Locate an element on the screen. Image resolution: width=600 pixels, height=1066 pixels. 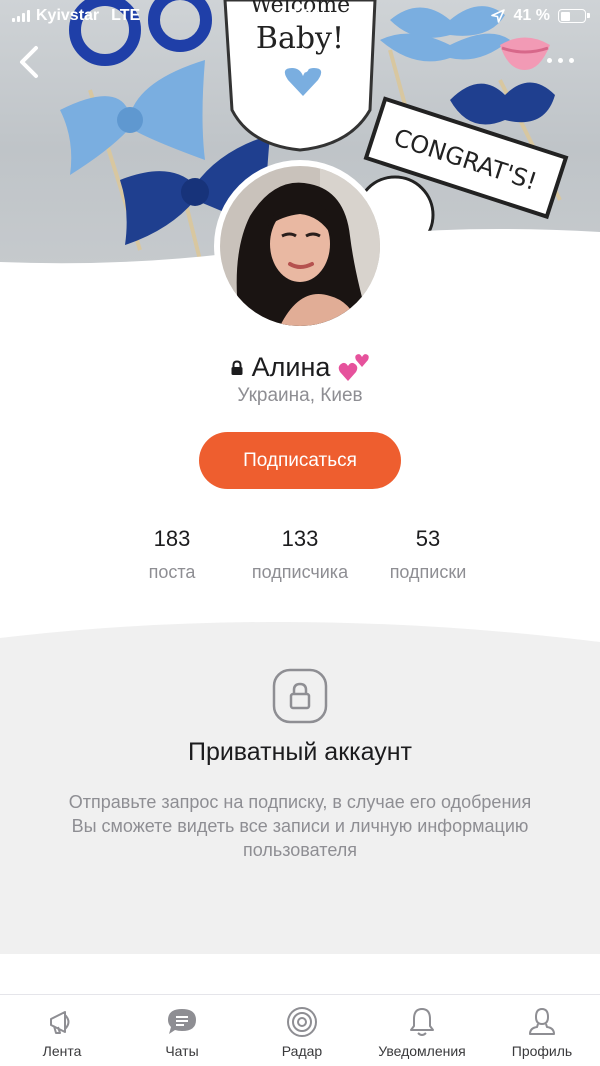
private-title: Приватный аккаунт is located at coordinates (300, 752).